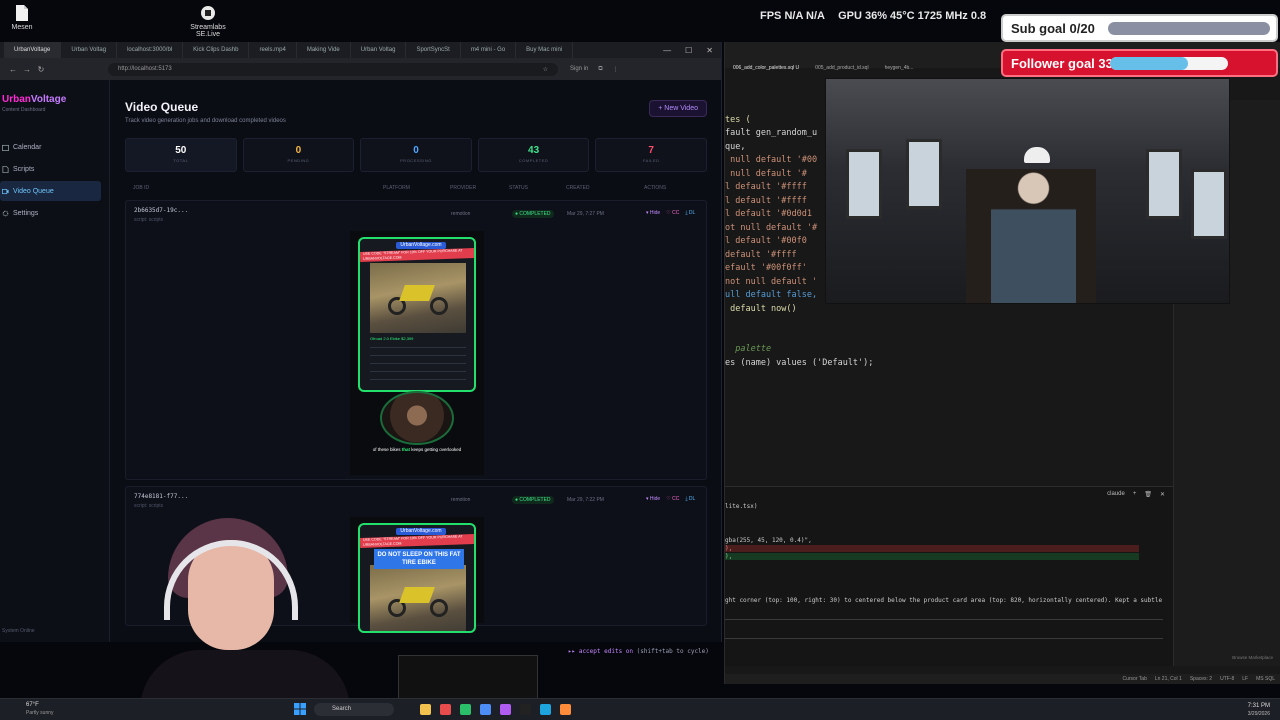 Image resolution: width=1280 pixels, height=720 pixels. Describe the element at coordinates (678, 108) in the screenshot. I see `new-video-button: + New Video` at that location.